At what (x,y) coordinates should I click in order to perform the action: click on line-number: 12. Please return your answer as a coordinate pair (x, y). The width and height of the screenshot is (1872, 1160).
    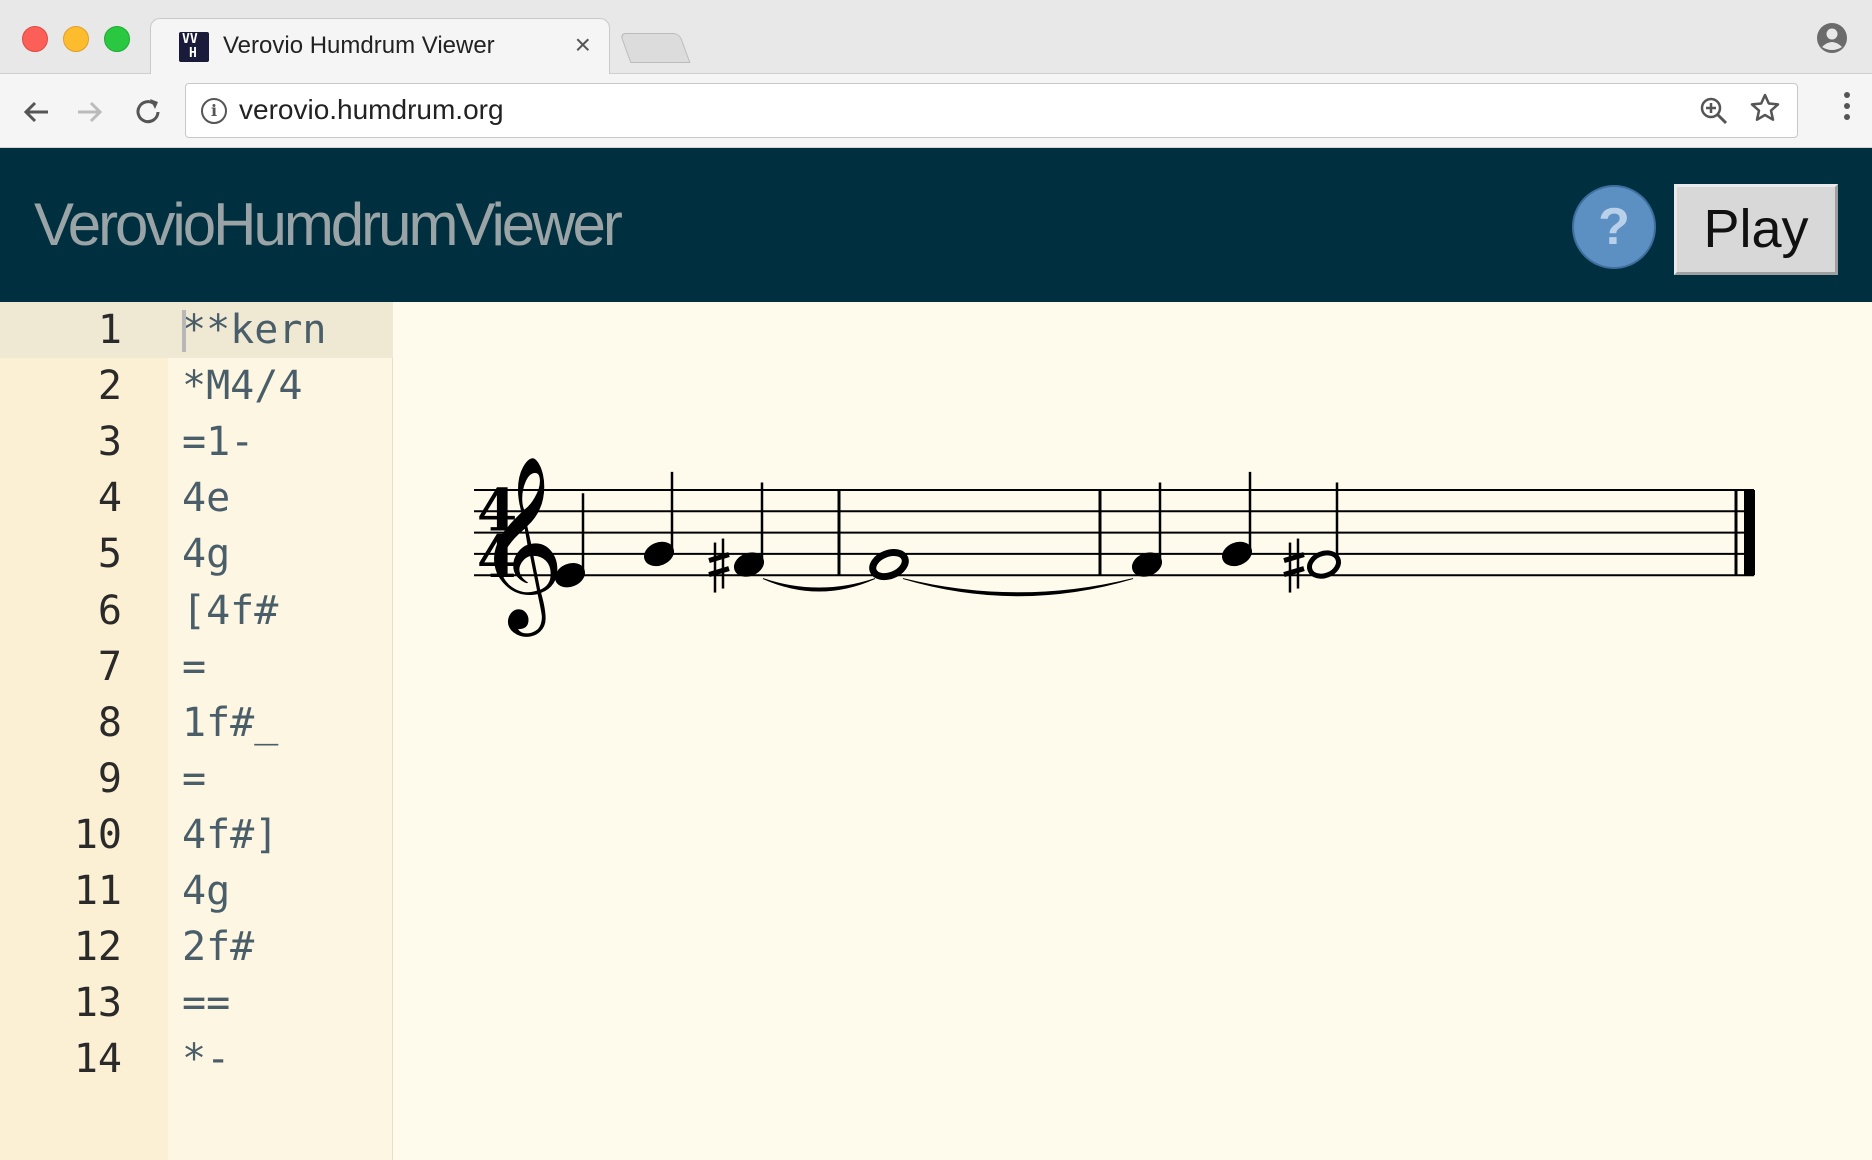
    Looking at the image, I should click on (97, 947).